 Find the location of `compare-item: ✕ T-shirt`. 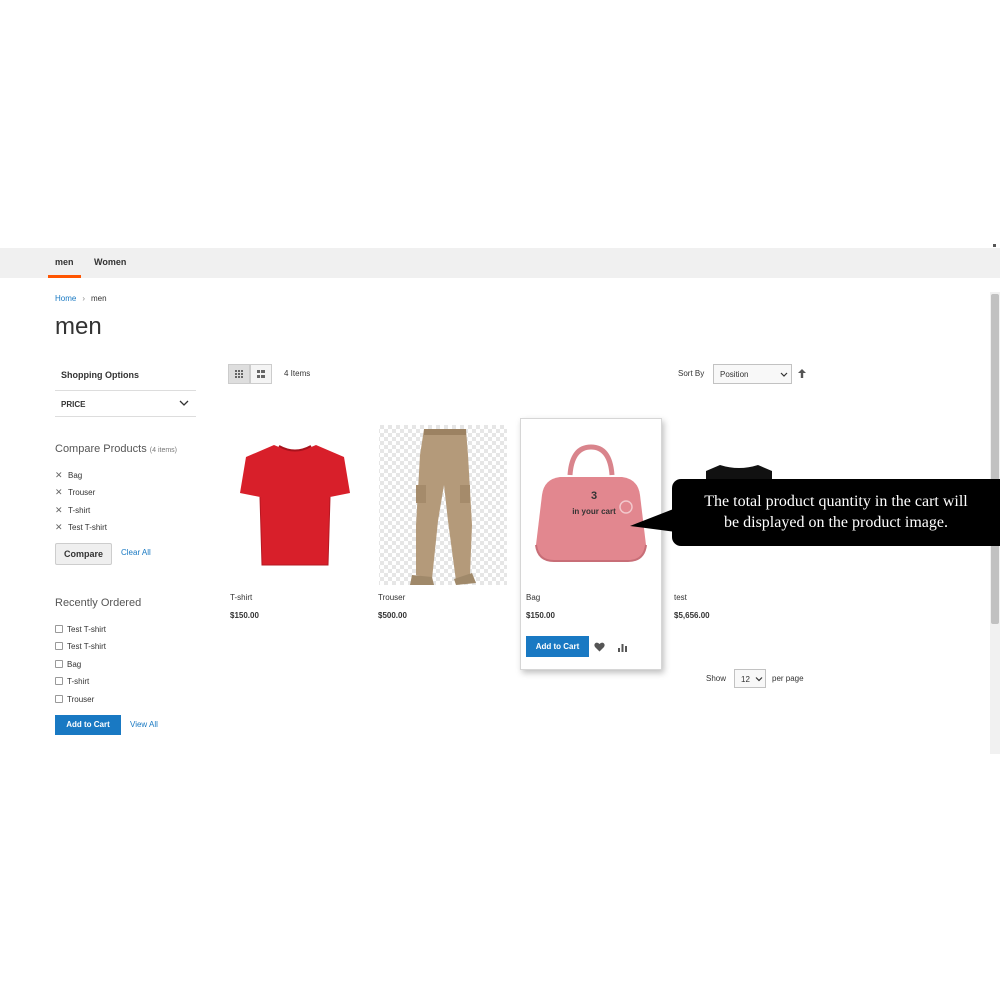

compare-item: ✕ T-shirt is located at coordinates (72, 510).